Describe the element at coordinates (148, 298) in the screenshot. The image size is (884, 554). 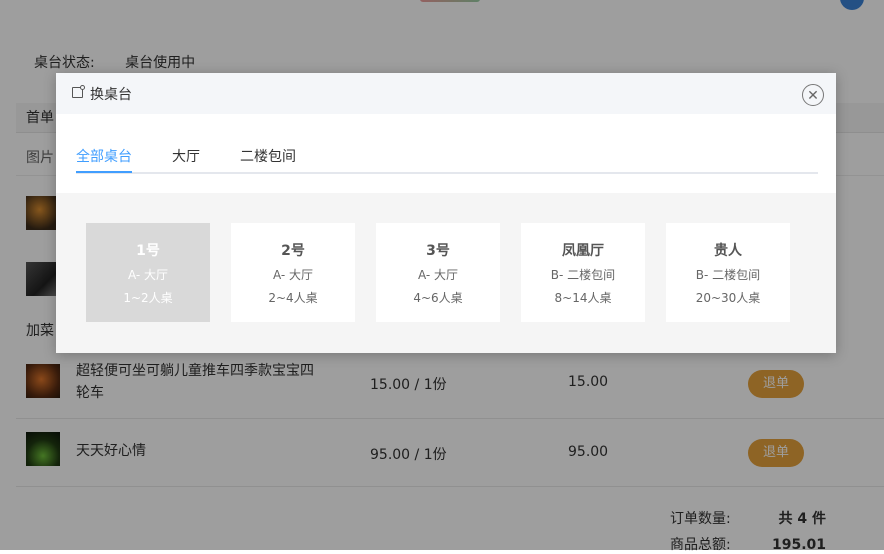
I see `table-card-capacity: 1~2人桌` at that location.